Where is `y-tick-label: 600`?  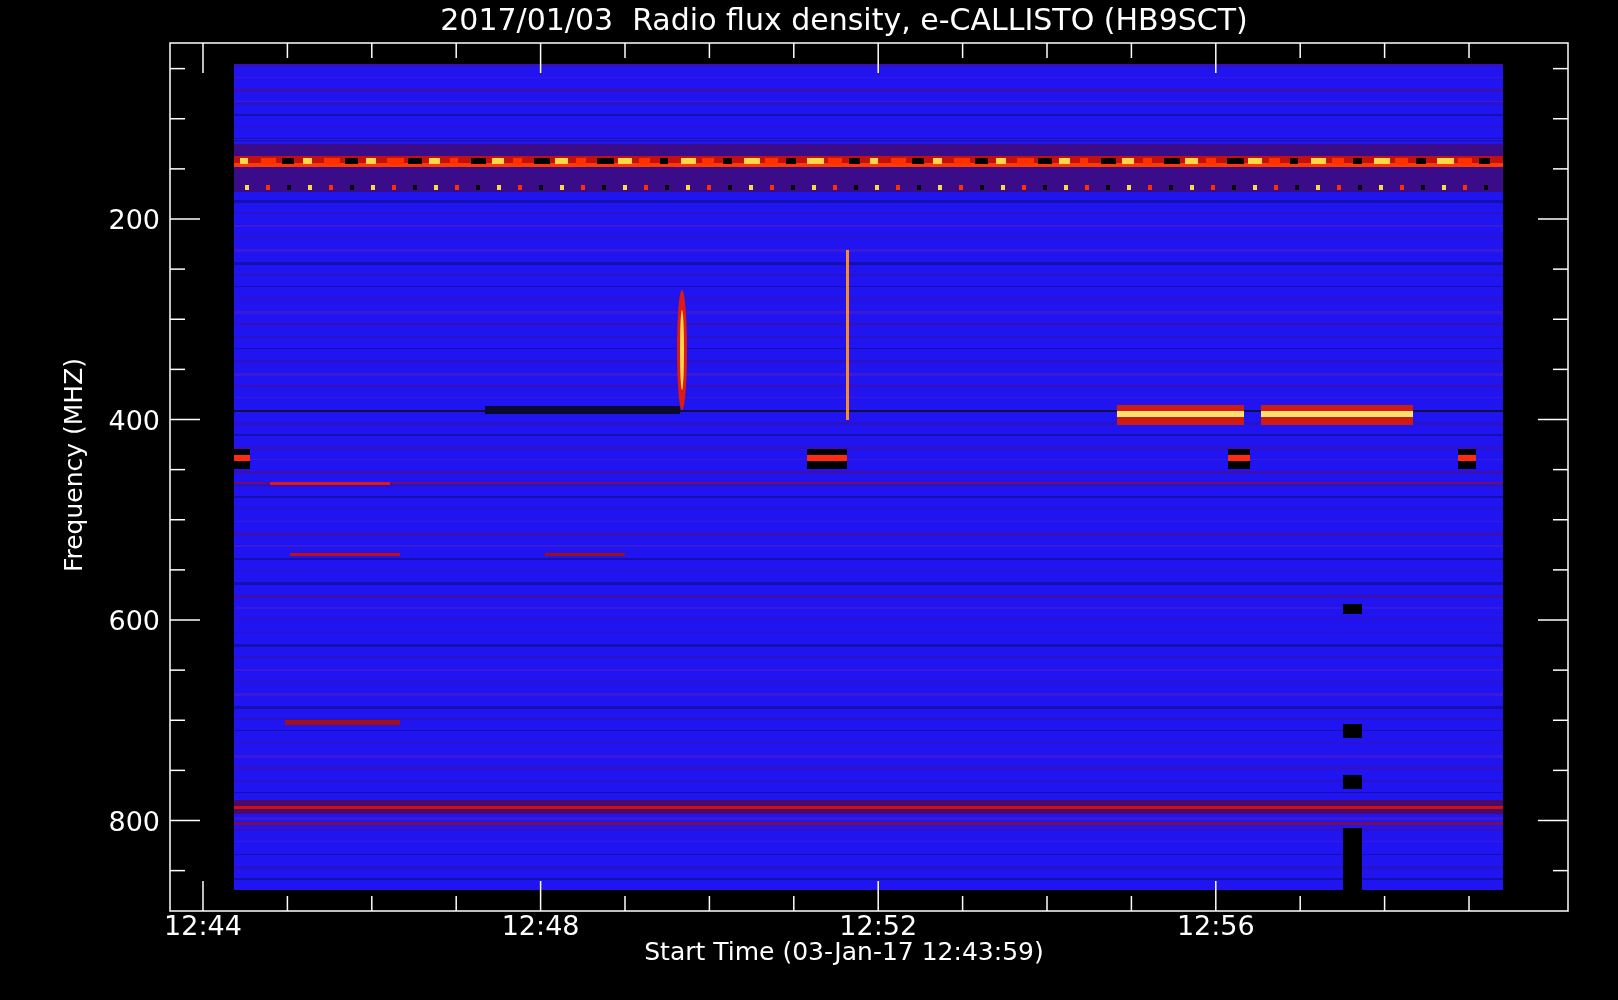
y-tick-label: 600 is located at coordinates (134, 620).